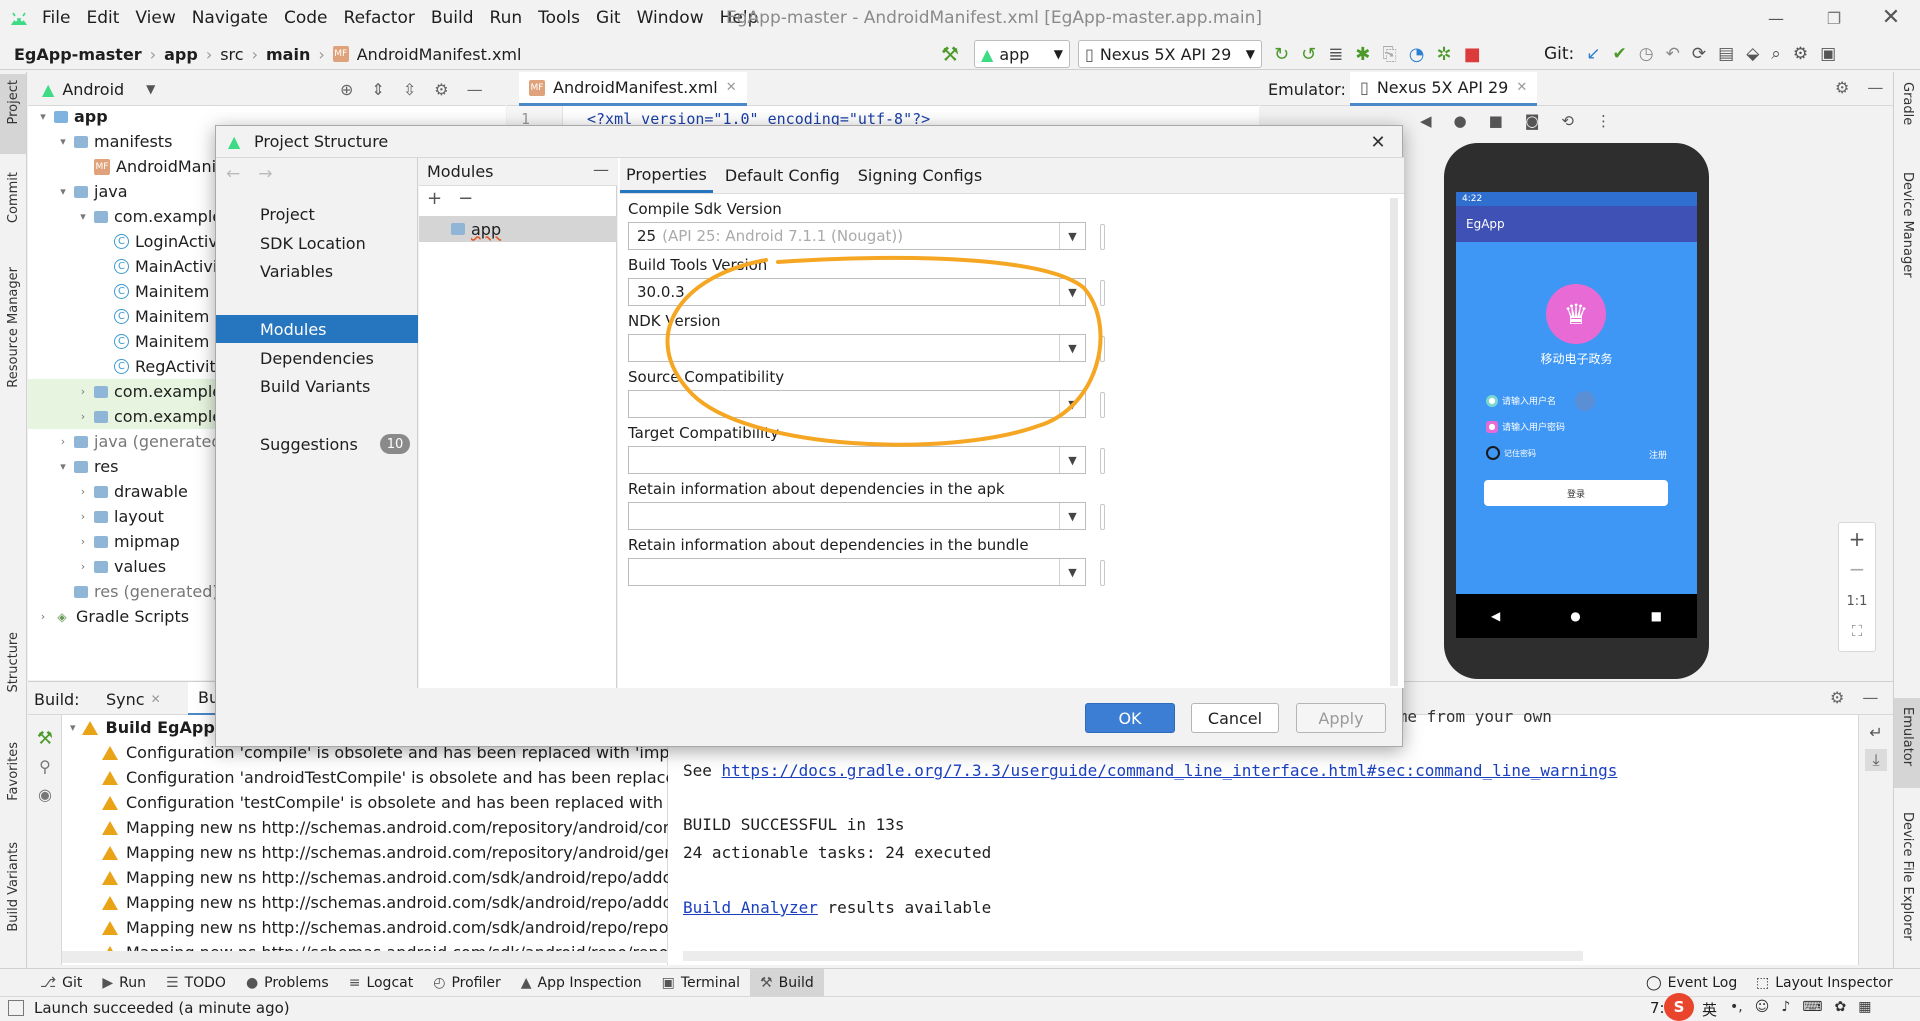 The width and height of the screenshot is (1920, 1021). What do you see at coordinates (1709, 1009) in the screenshot?
I see `ime-language: 英` at bounding box center [1709, 1009].